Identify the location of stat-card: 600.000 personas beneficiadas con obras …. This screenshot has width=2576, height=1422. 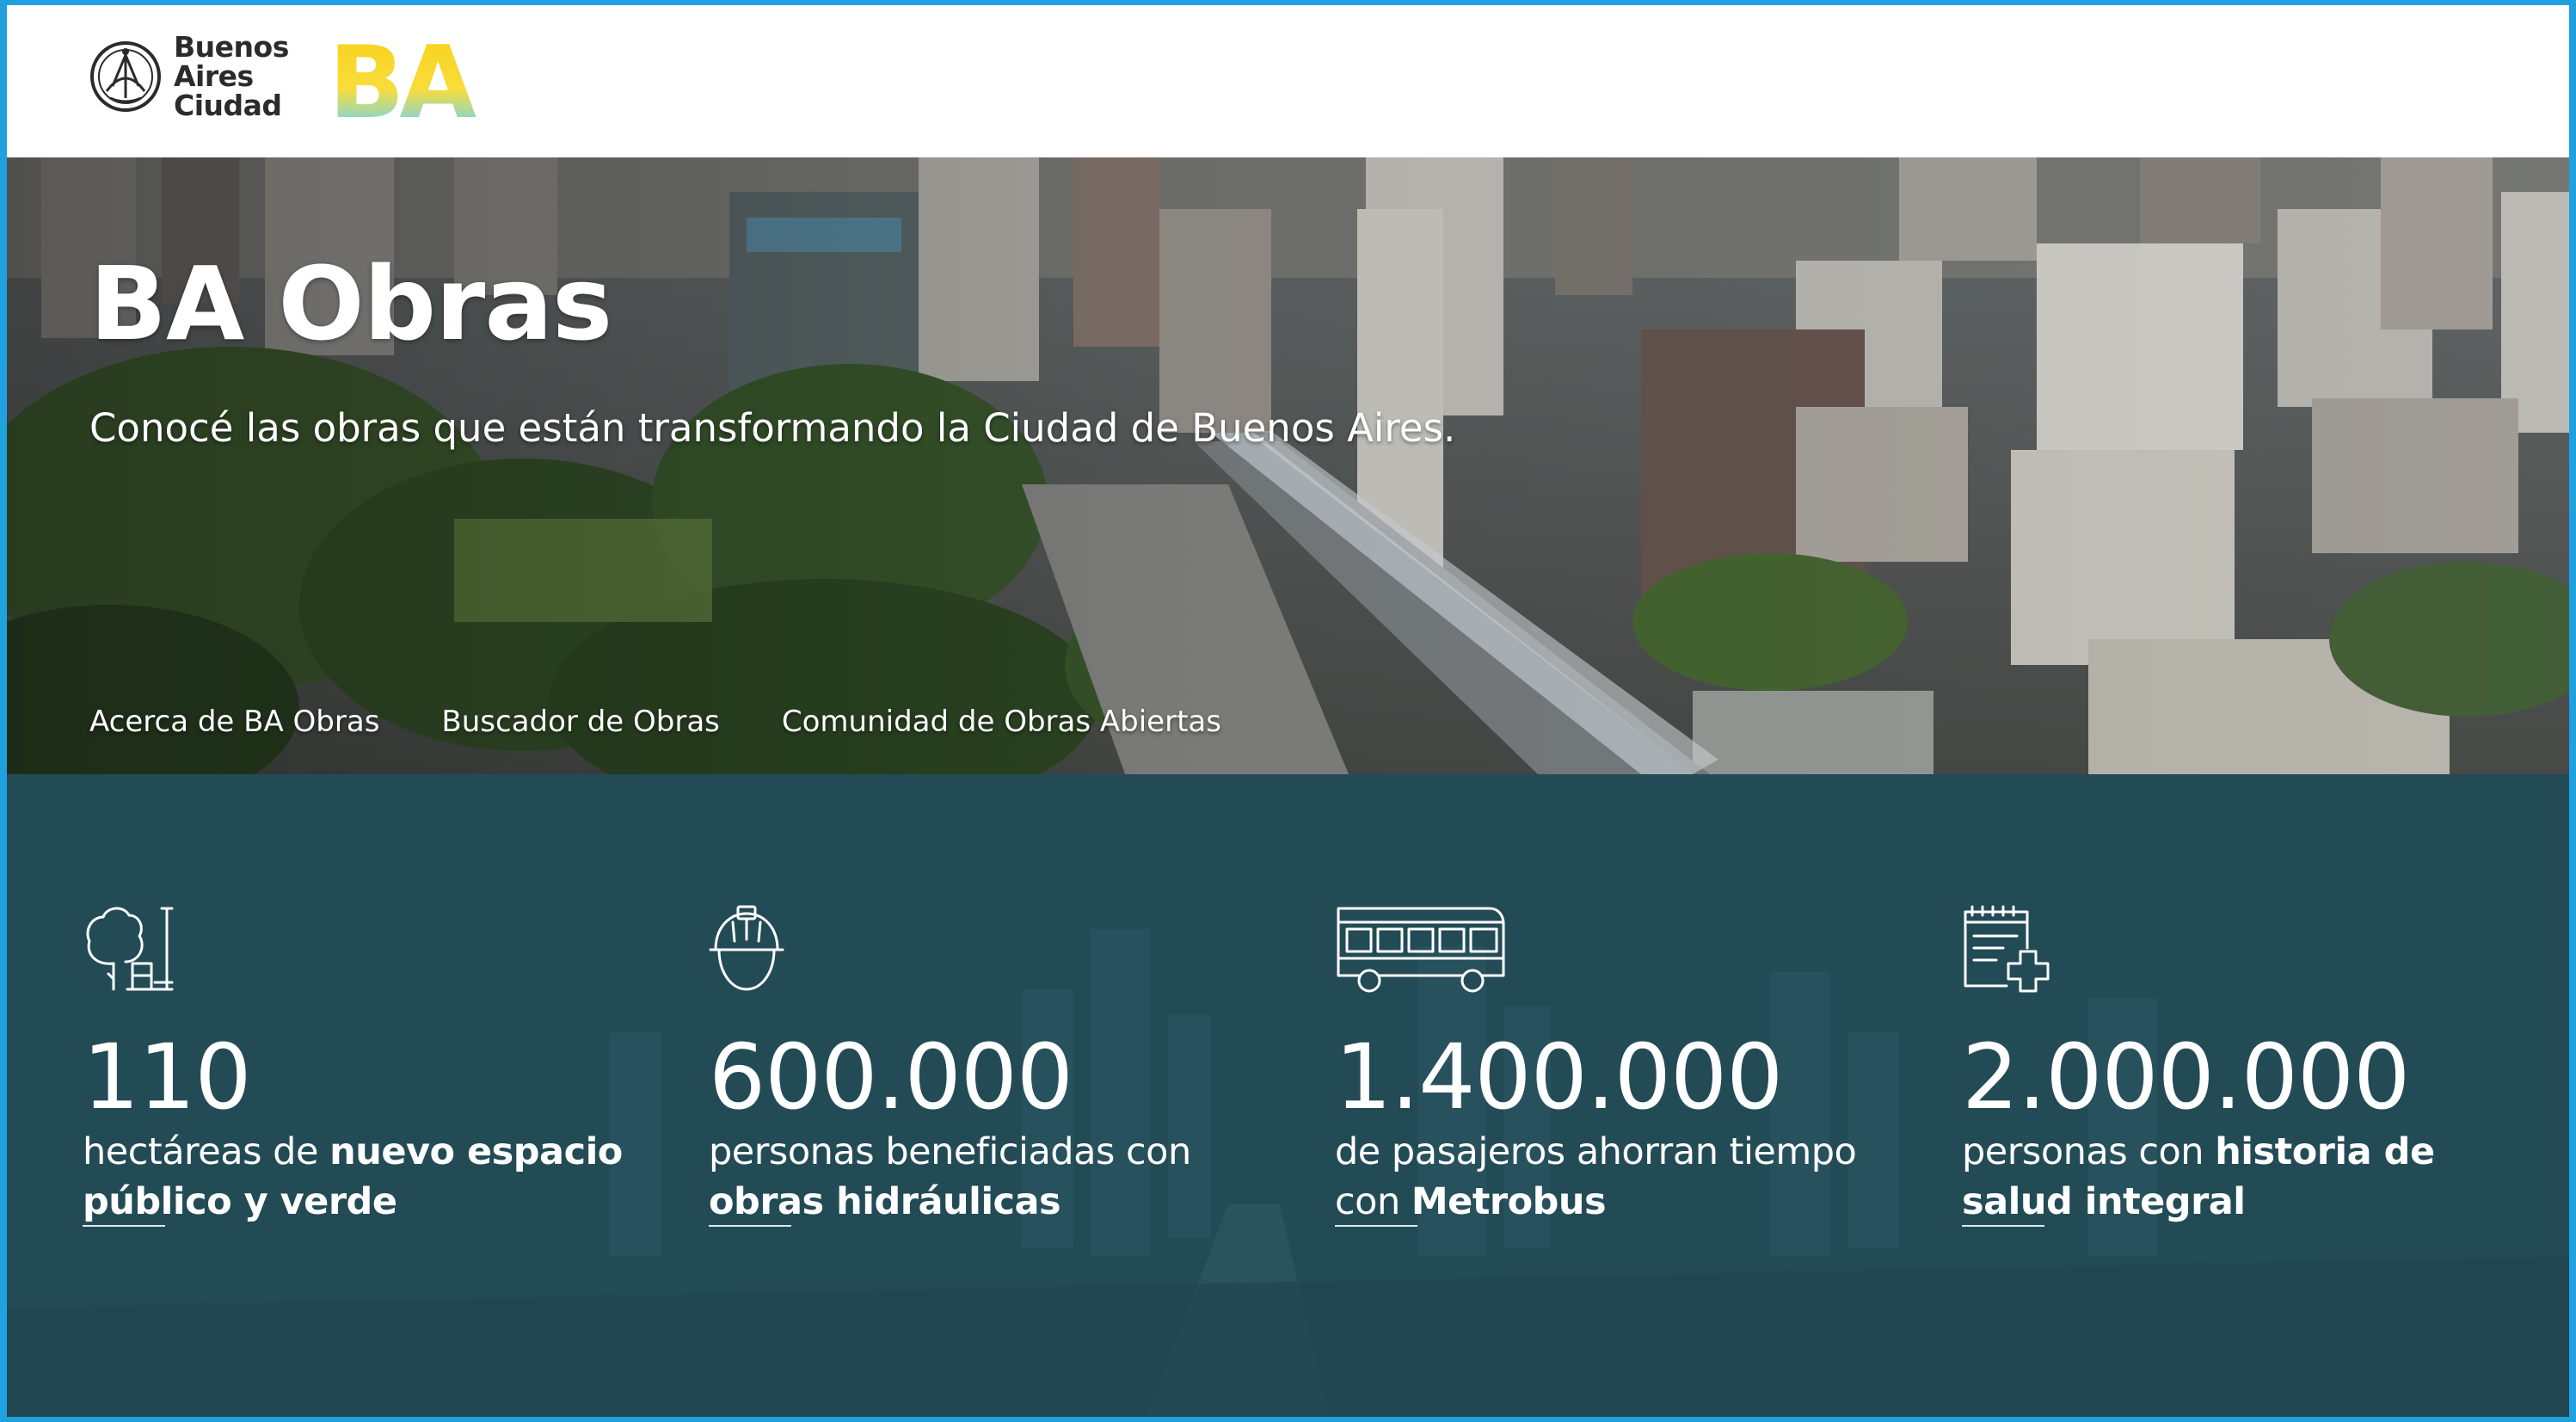
(1010, 1065).